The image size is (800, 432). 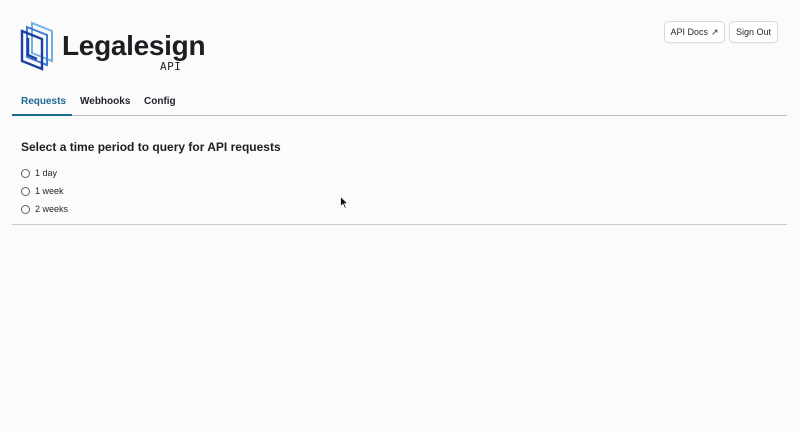 What do you see at coordinates (49, 191) in the screenshot?
I see `radio-label: 1 week` at bounding box center [49, 191].